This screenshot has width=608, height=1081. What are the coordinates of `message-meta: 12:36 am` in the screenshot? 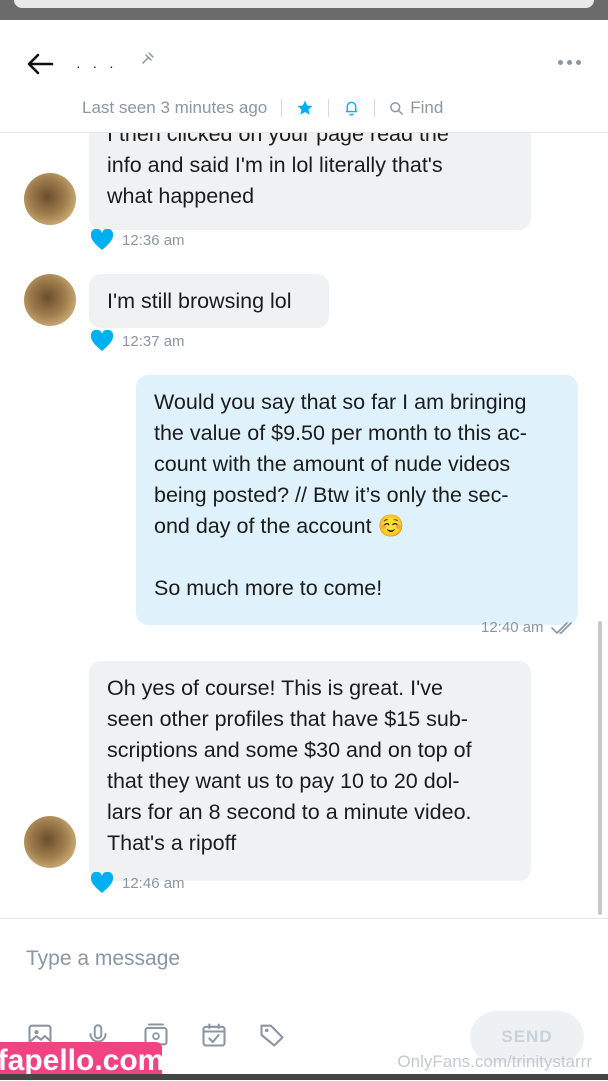 It's located at (137, 240).